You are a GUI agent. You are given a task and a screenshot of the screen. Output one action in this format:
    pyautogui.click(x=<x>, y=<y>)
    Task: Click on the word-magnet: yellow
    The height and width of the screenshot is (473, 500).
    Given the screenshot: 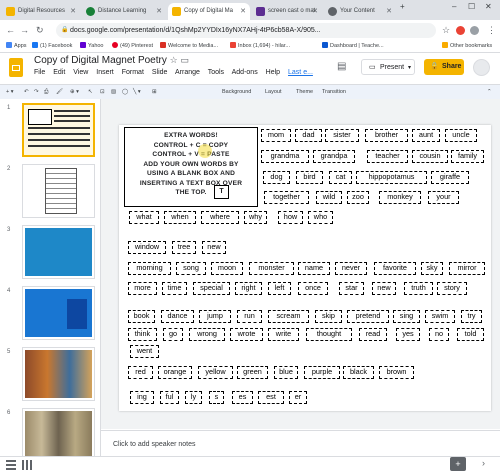 What is the action you would take?
    pyautogui.click(x=215, y=372)
    